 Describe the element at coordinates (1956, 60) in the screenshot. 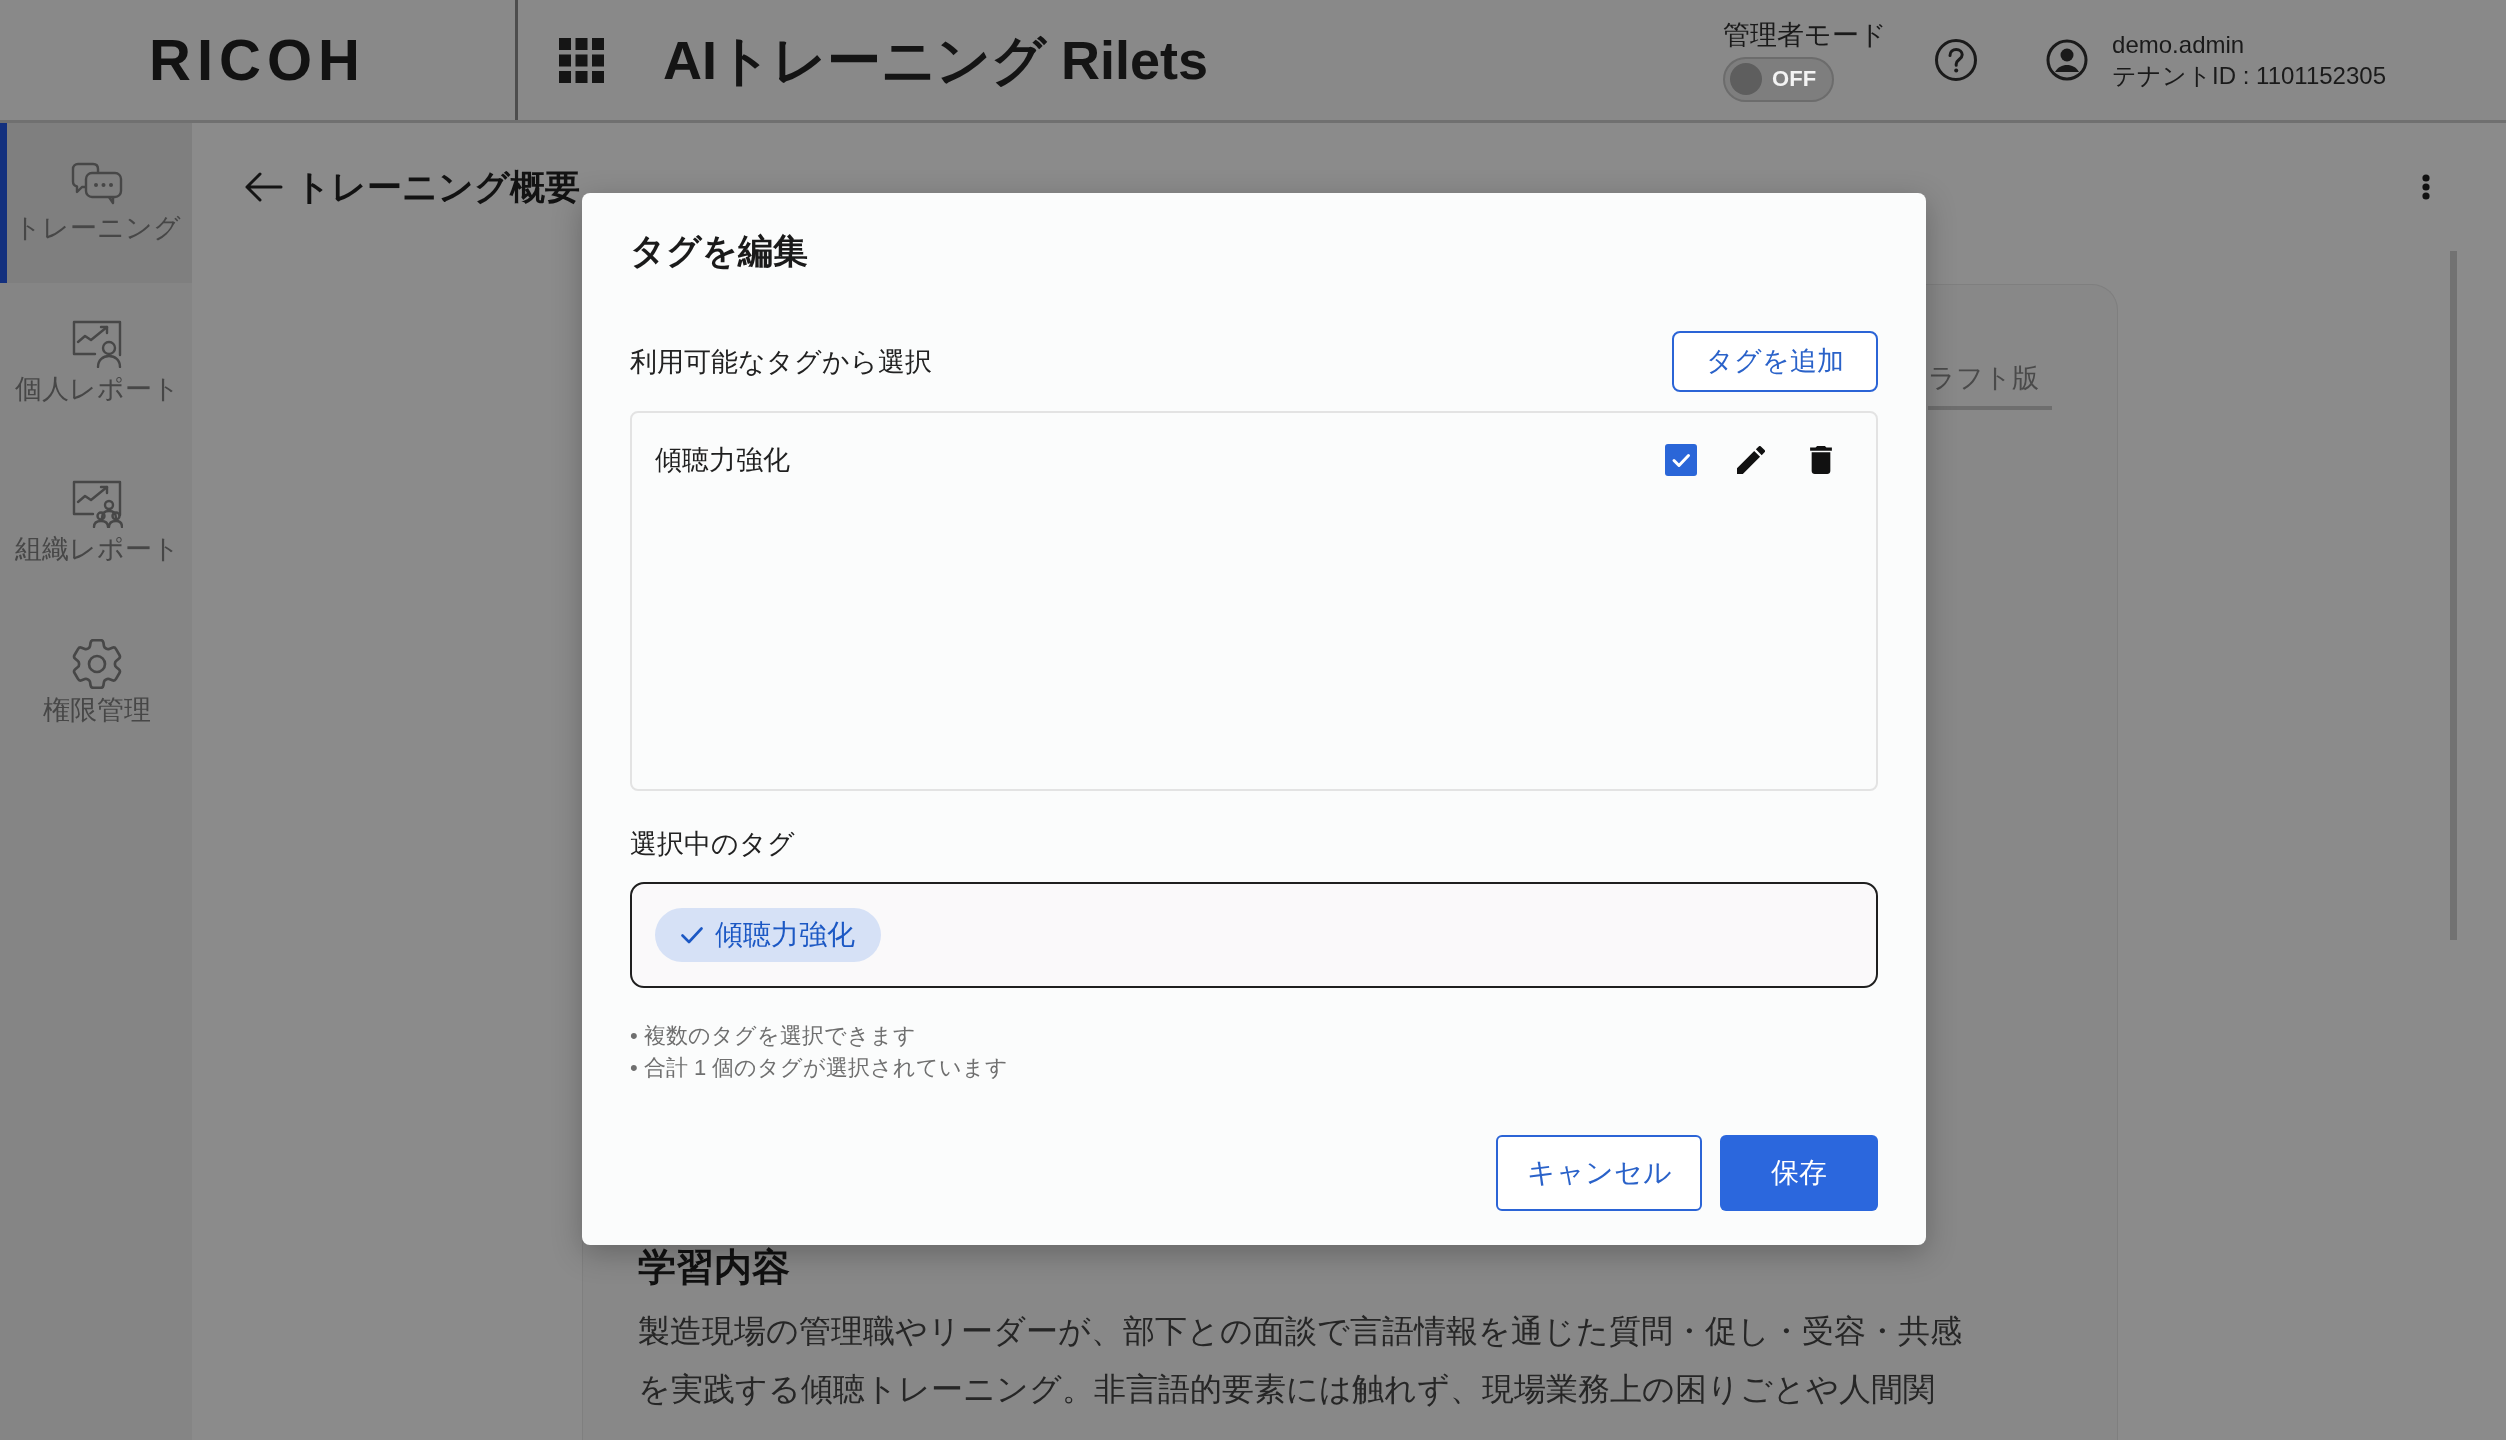

I see `help-icon` at that location.